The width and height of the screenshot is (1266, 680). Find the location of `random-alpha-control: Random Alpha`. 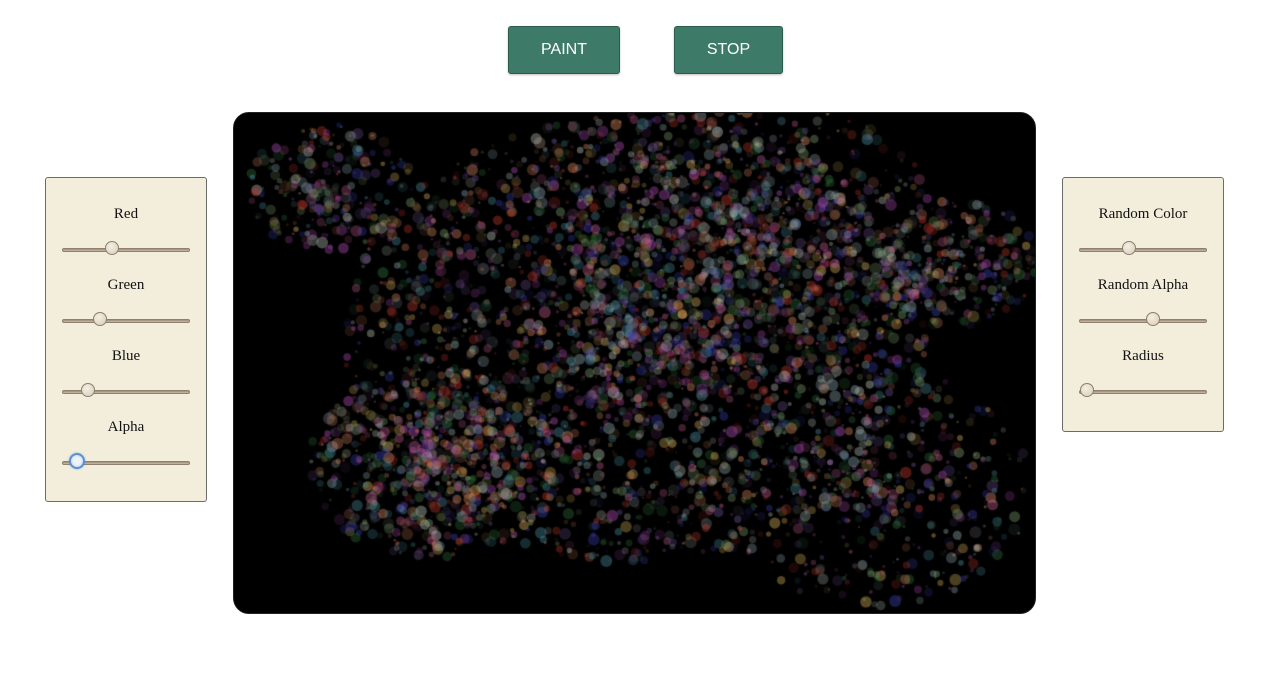

random-alpha-control: Random Alpha is located at coordinates (1143, 287).